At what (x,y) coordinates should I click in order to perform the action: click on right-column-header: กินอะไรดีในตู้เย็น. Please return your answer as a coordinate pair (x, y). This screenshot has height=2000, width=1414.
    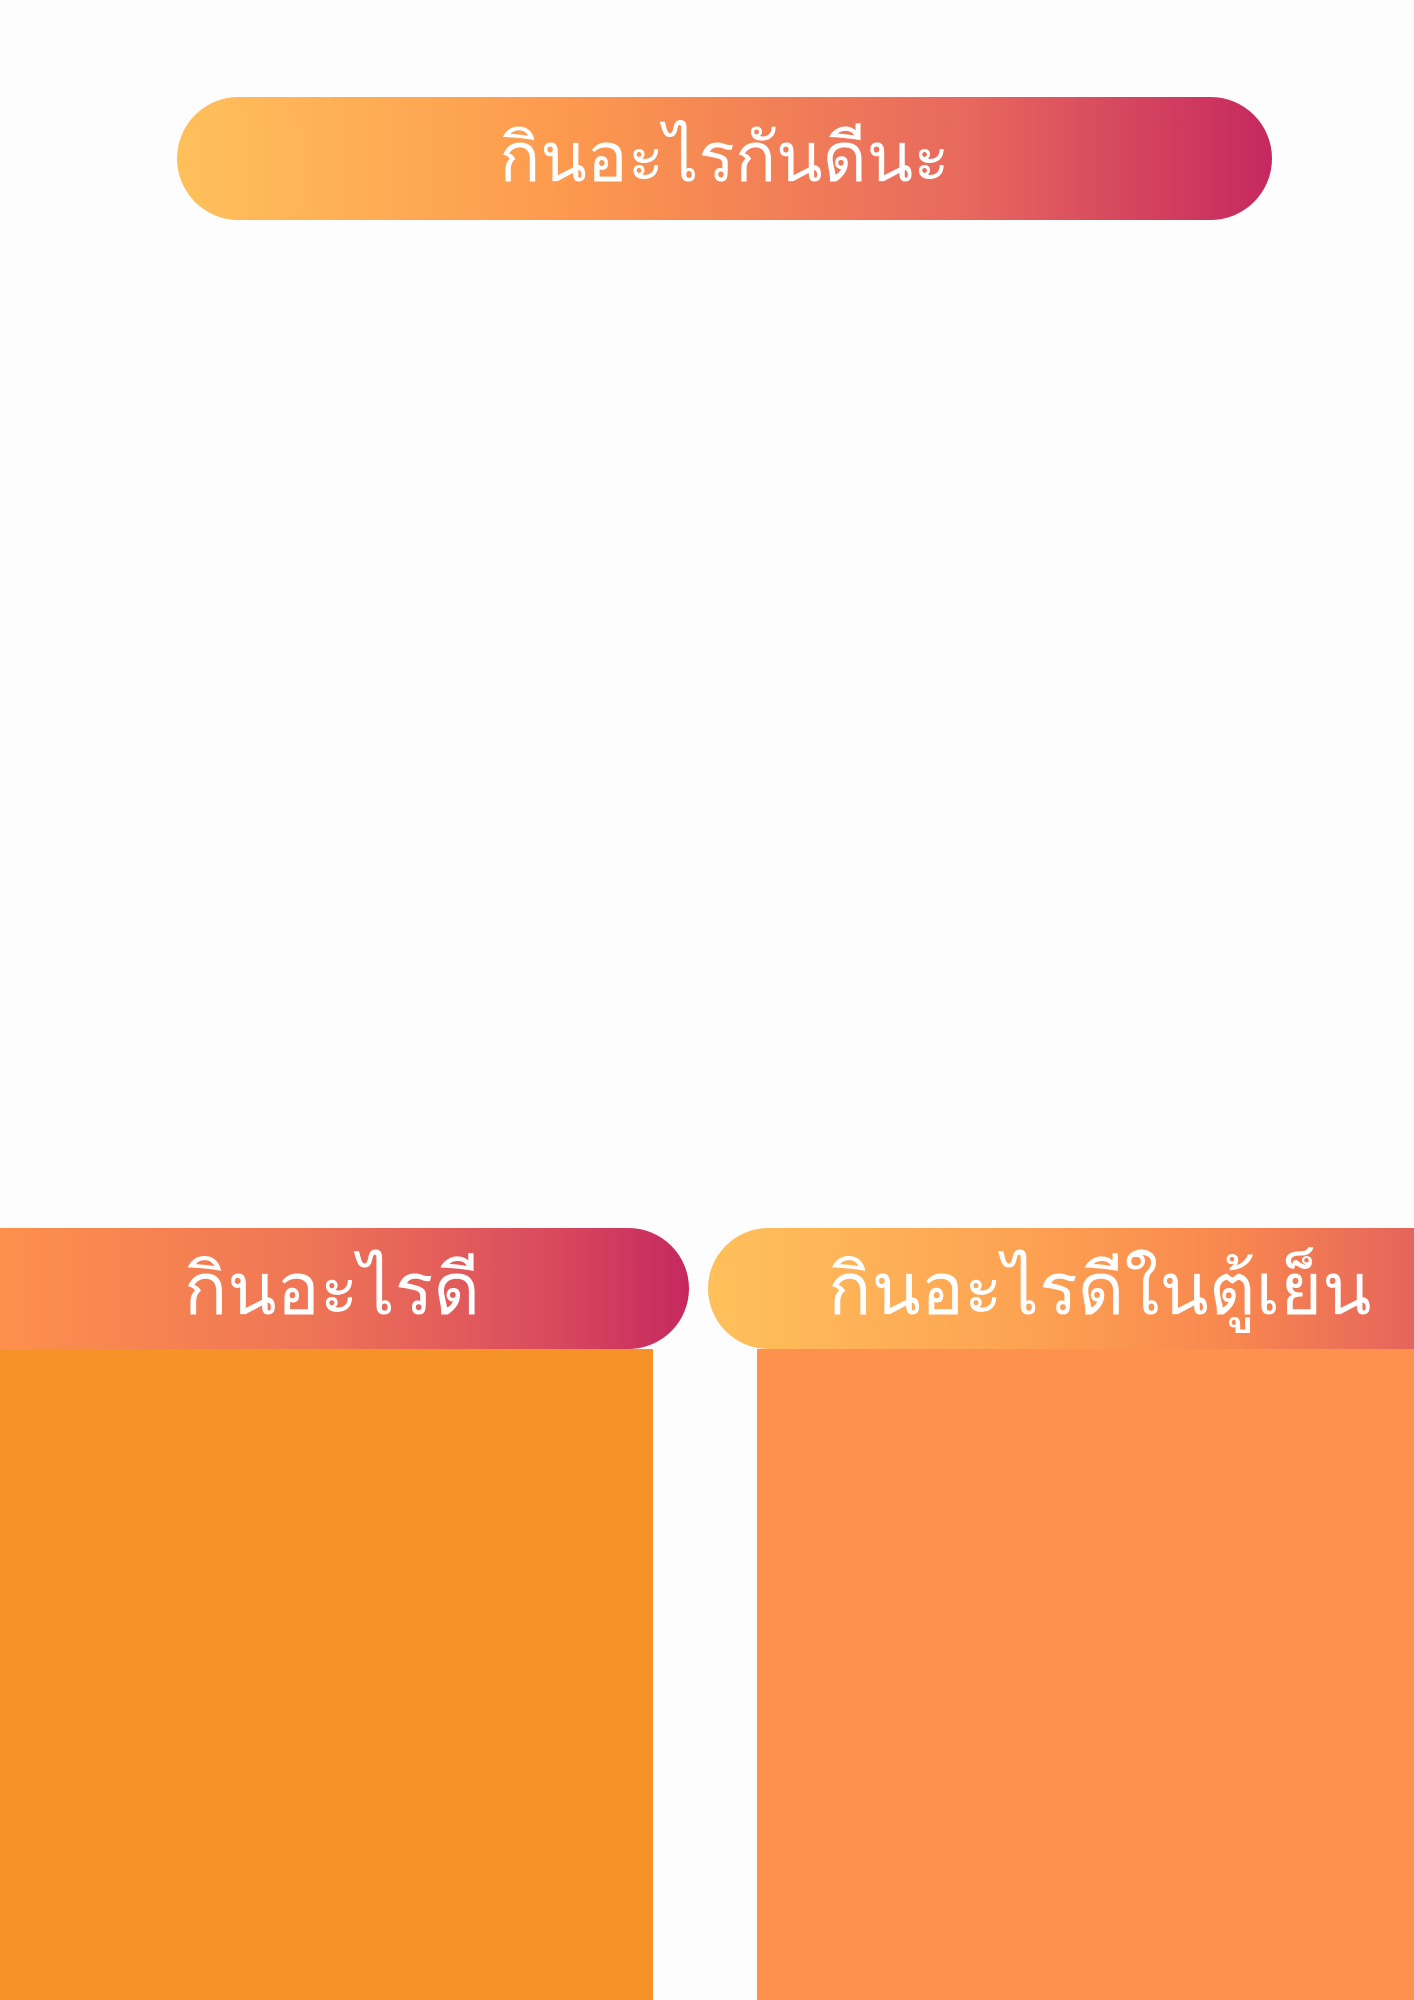
    Looking at the image, I should click on (1061, 1288).